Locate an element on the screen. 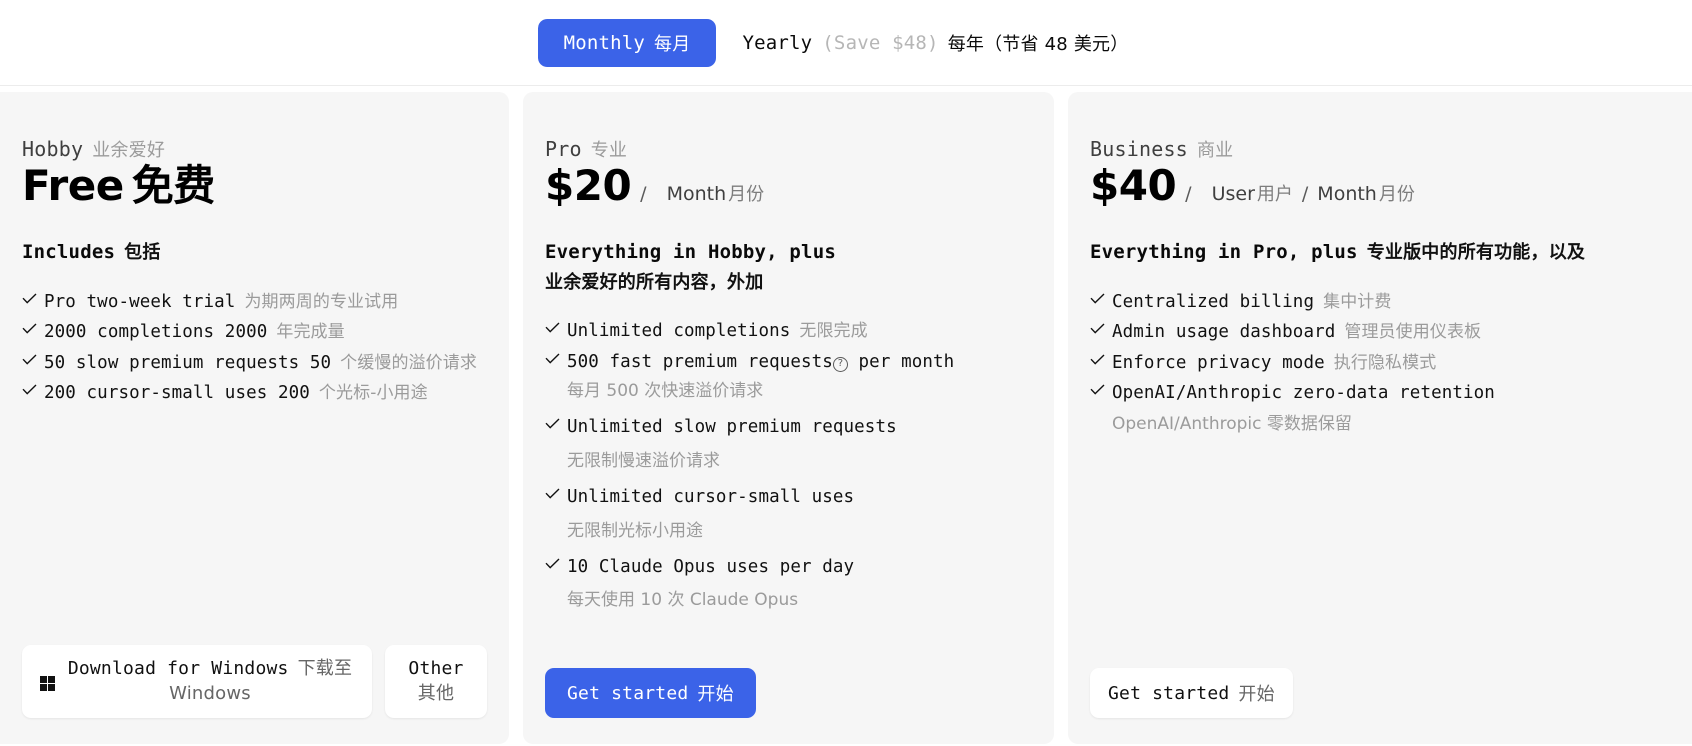 Image resolution: width=1692 pixels, height=746 pixels. feature-text: Pro two-week trial 为期两周的专业试用 is located at coordinates (265, 302).